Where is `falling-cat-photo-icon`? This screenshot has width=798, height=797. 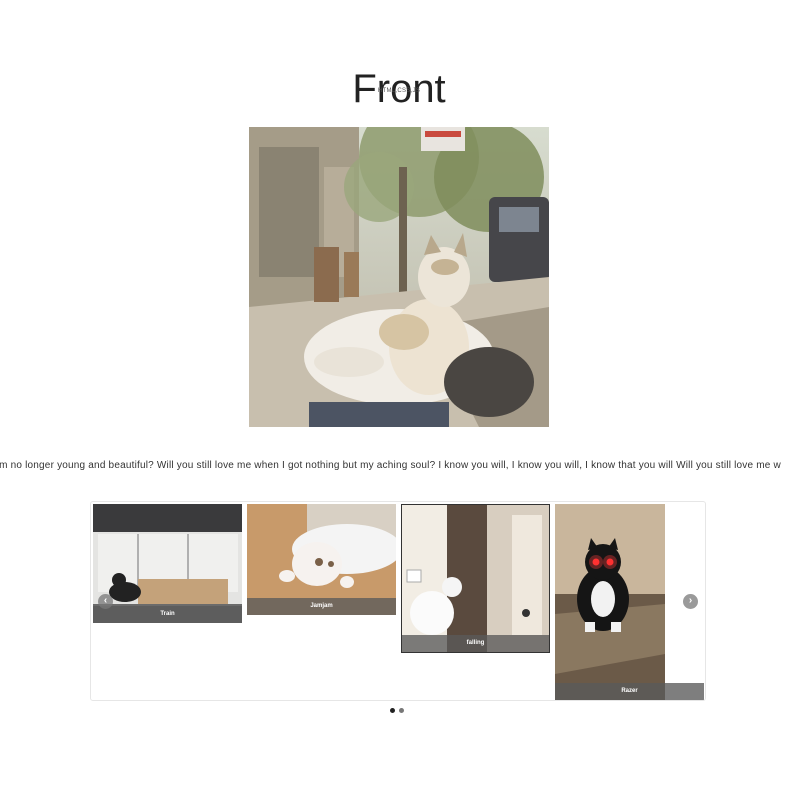 falling-cat-photo-icon is located at coordinates (475, 578).